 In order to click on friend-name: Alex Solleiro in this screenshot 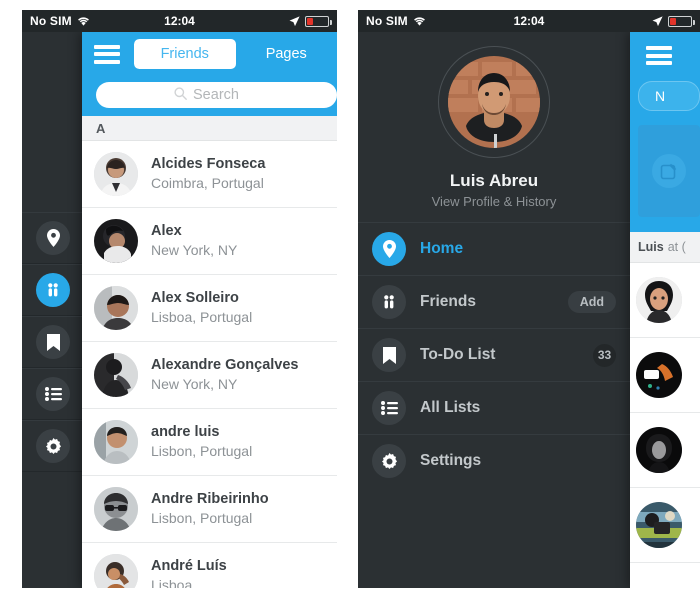, I will do `click(195, 298)`.